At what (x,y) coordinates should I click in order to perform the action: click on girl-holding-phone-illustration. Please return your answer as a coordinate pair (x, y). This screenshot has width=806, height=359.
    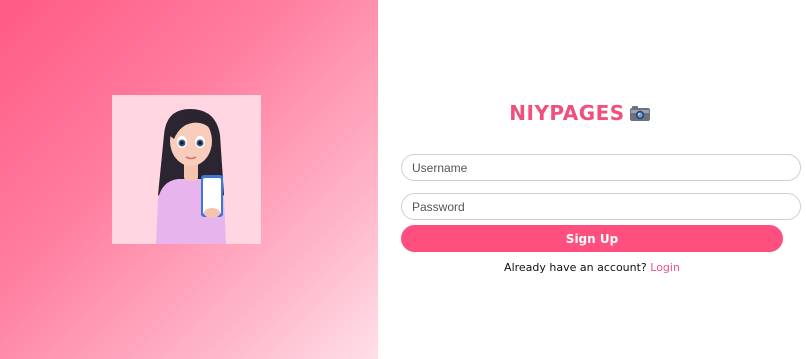
    Looking at the image, I should click on (186, 169).